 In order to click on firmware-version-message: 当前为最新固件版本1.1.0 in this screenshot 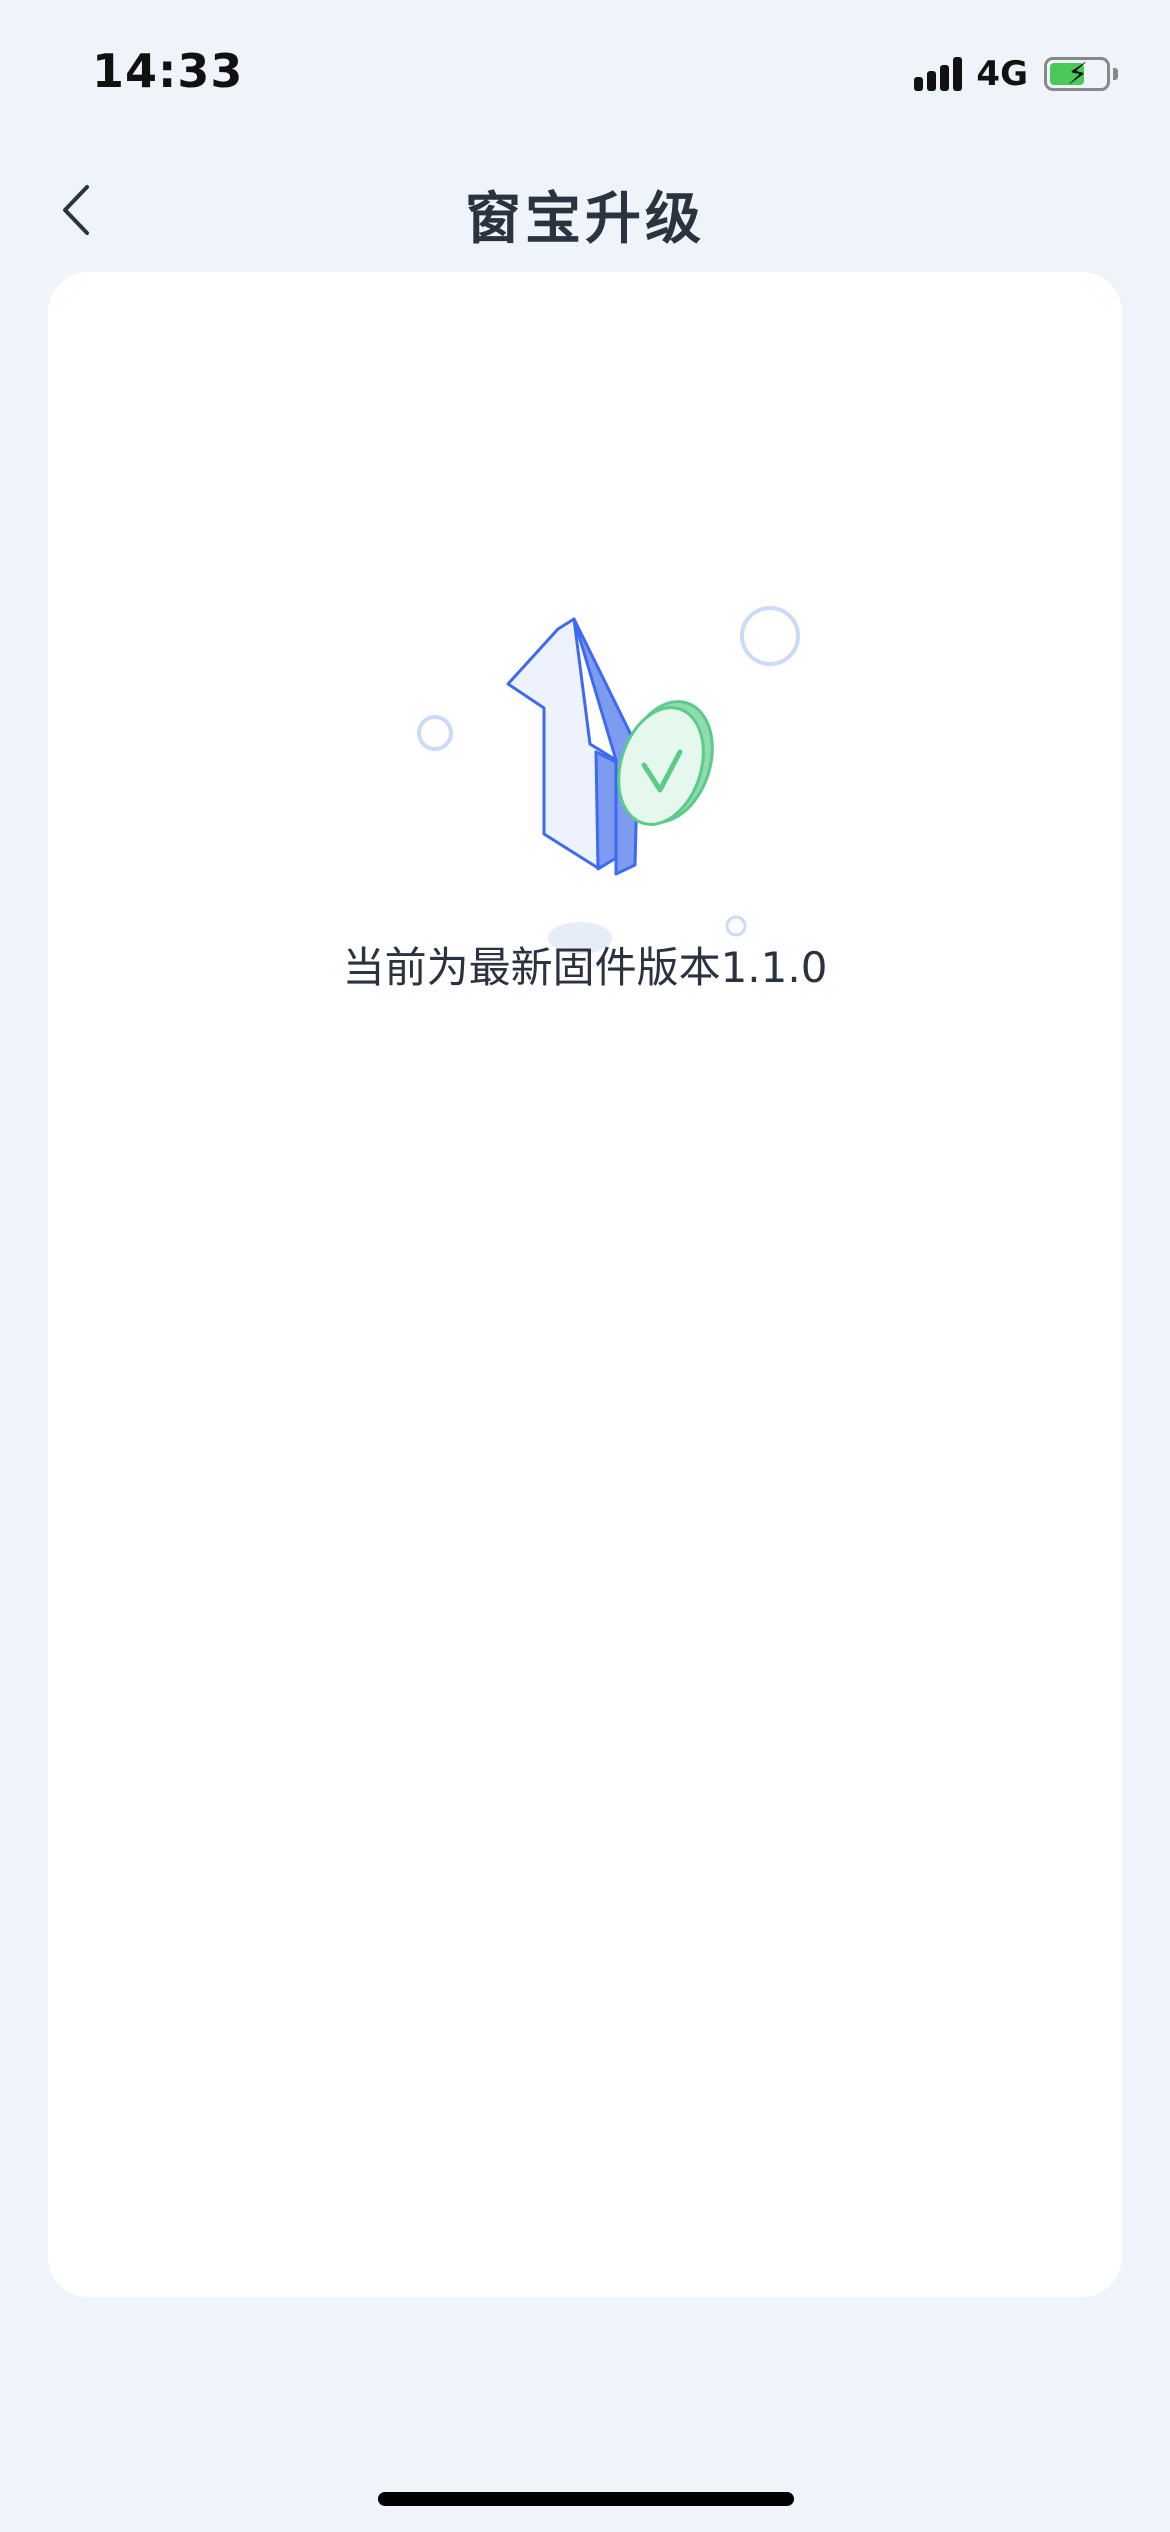, I will do `click(585, 967)`.